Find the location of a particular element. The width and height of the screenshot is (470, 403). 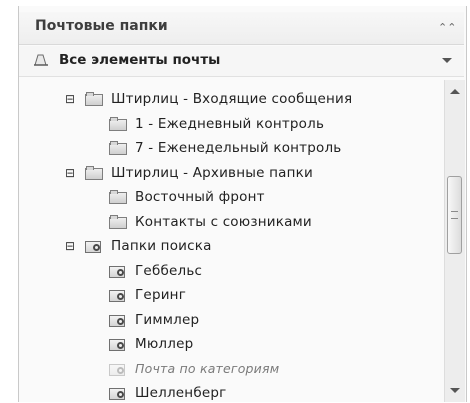

folder-item: ⊟ Штирлиц - Входящие сообщения is located at coordinates (207, 99).